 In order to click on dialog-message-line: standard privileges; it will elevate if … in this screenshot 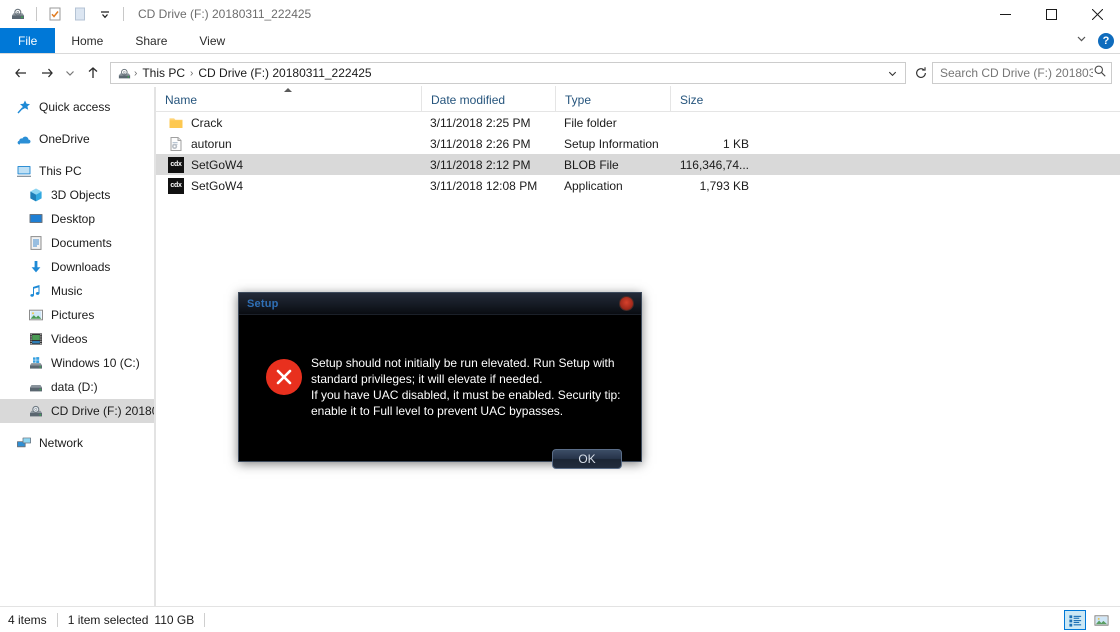, I will do `click(427, 379)`.